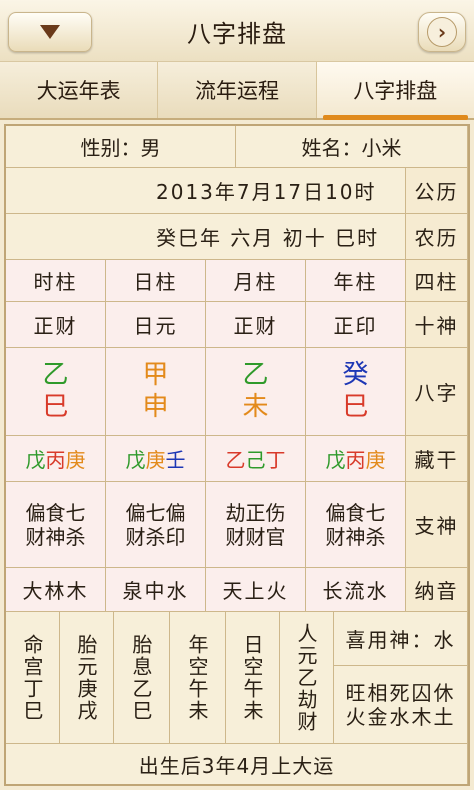  What do you see at coordinates (355, 406) in the screenshot?
I see `bazi-nian-zhi: 巳` at bounding box center [355, 406].